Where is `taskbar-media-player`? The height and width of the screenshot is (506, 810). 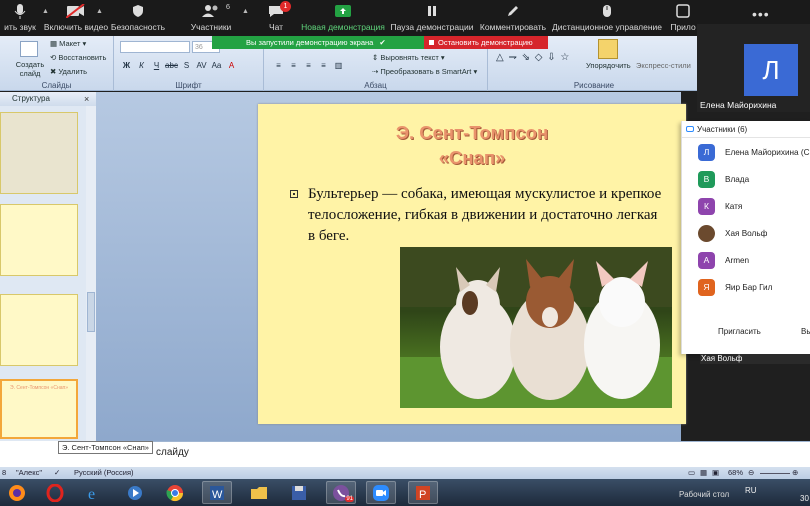 taskbar-media-player is located at coordinates (135, 492).